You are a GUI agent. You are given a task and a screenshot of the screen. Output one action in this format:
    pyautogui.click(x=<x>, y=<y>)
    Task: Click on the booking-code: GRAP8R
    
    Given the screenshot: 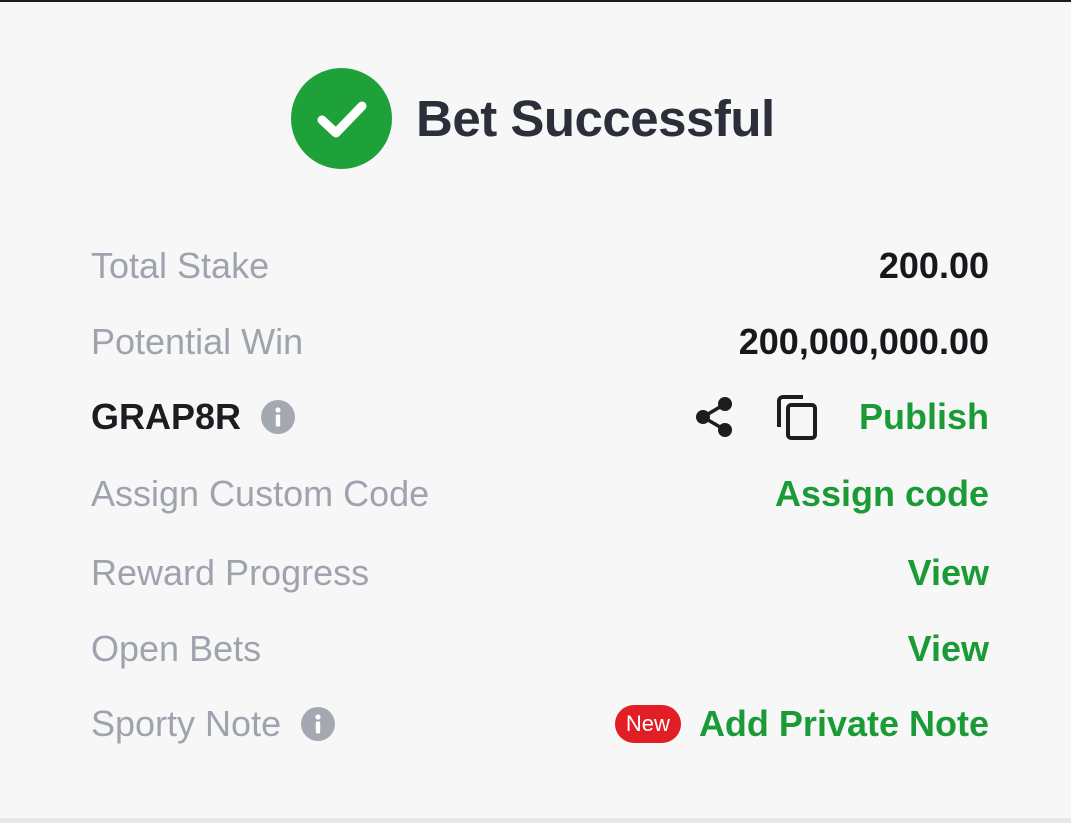 What is the action you would take?
    pyautogui.click(x=166, y=416)
    